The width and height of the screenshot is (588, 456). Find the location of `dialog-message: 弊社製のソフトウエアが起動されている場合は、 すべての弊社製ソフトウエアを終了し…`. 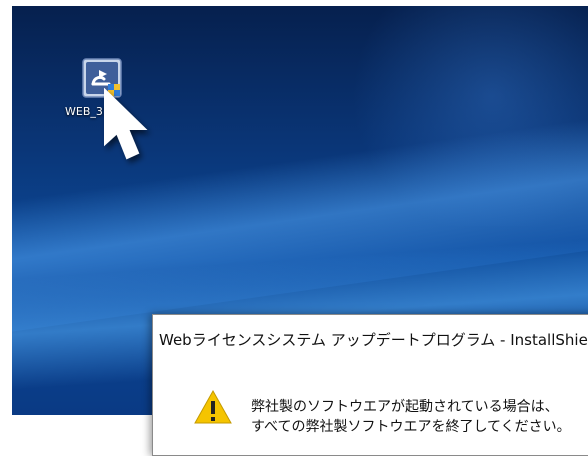

dialog-message: 弊社製のソフトウエアが起動されている場合は、 すべての弊社製ソフトウエアを終了し… is located at coordinates (411, 417).